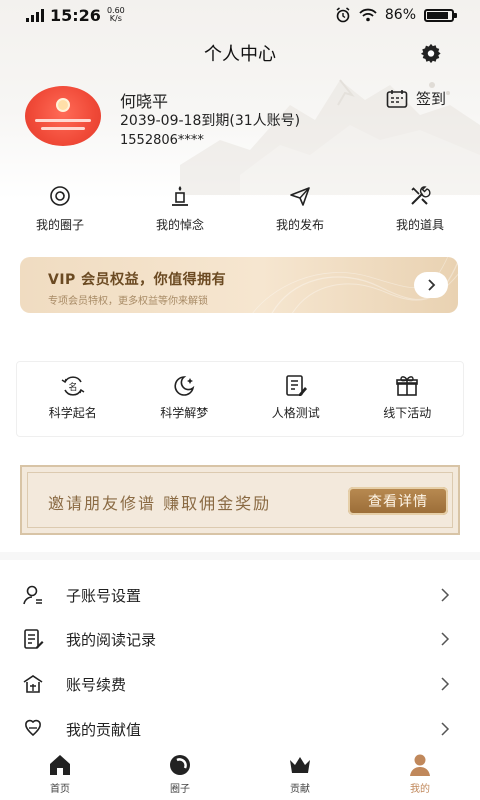  Describe the element at coordinates (296, 399) in the screenshot. I see `tool-personality: 人格测试` at that location.